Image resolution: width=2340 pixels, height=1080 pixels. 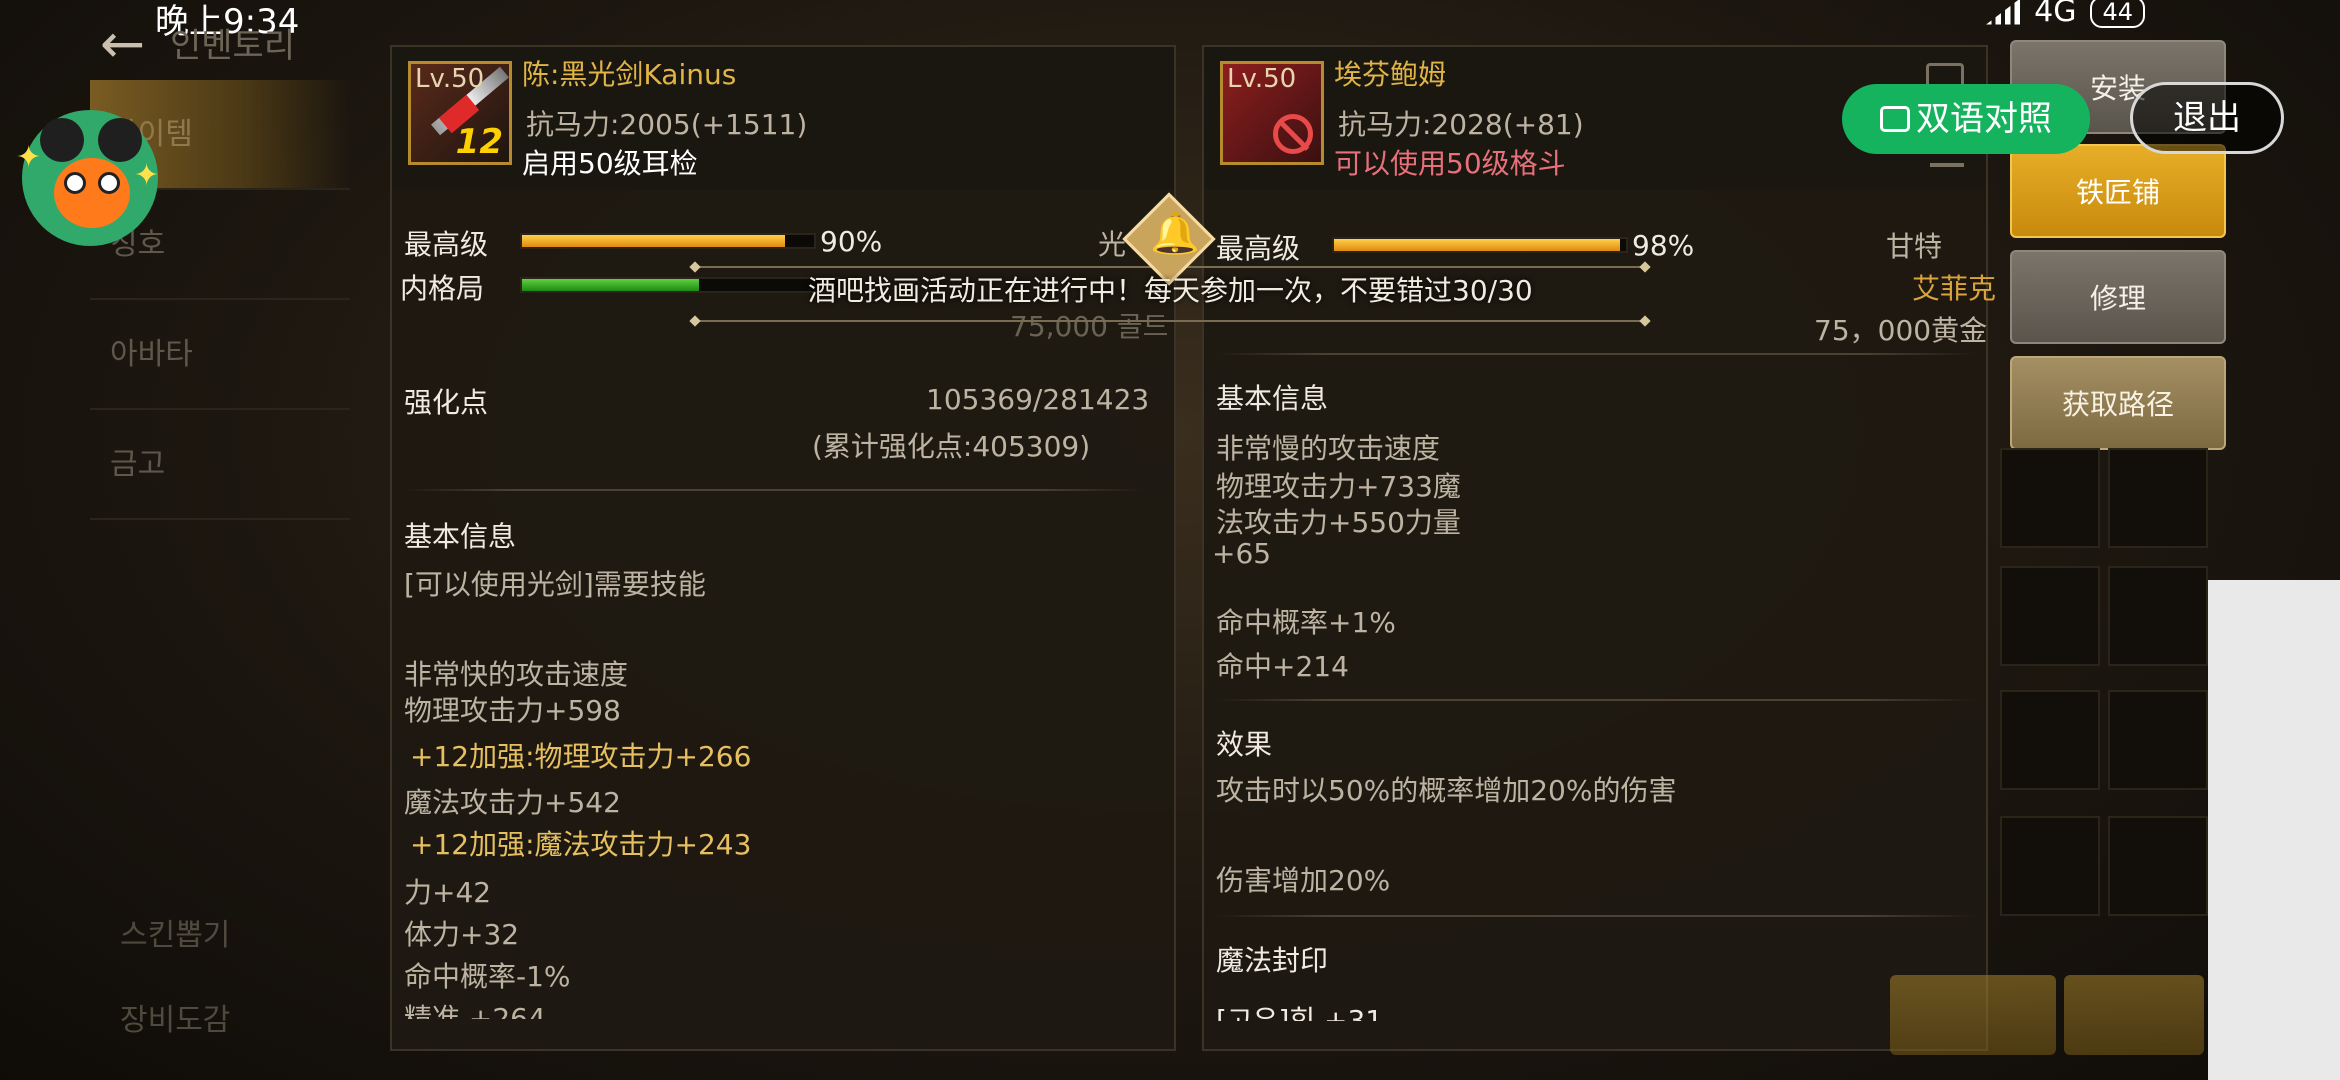 I want to click on accuracy-stat-partial: 精准 +264, so click(x=475, y=1010).